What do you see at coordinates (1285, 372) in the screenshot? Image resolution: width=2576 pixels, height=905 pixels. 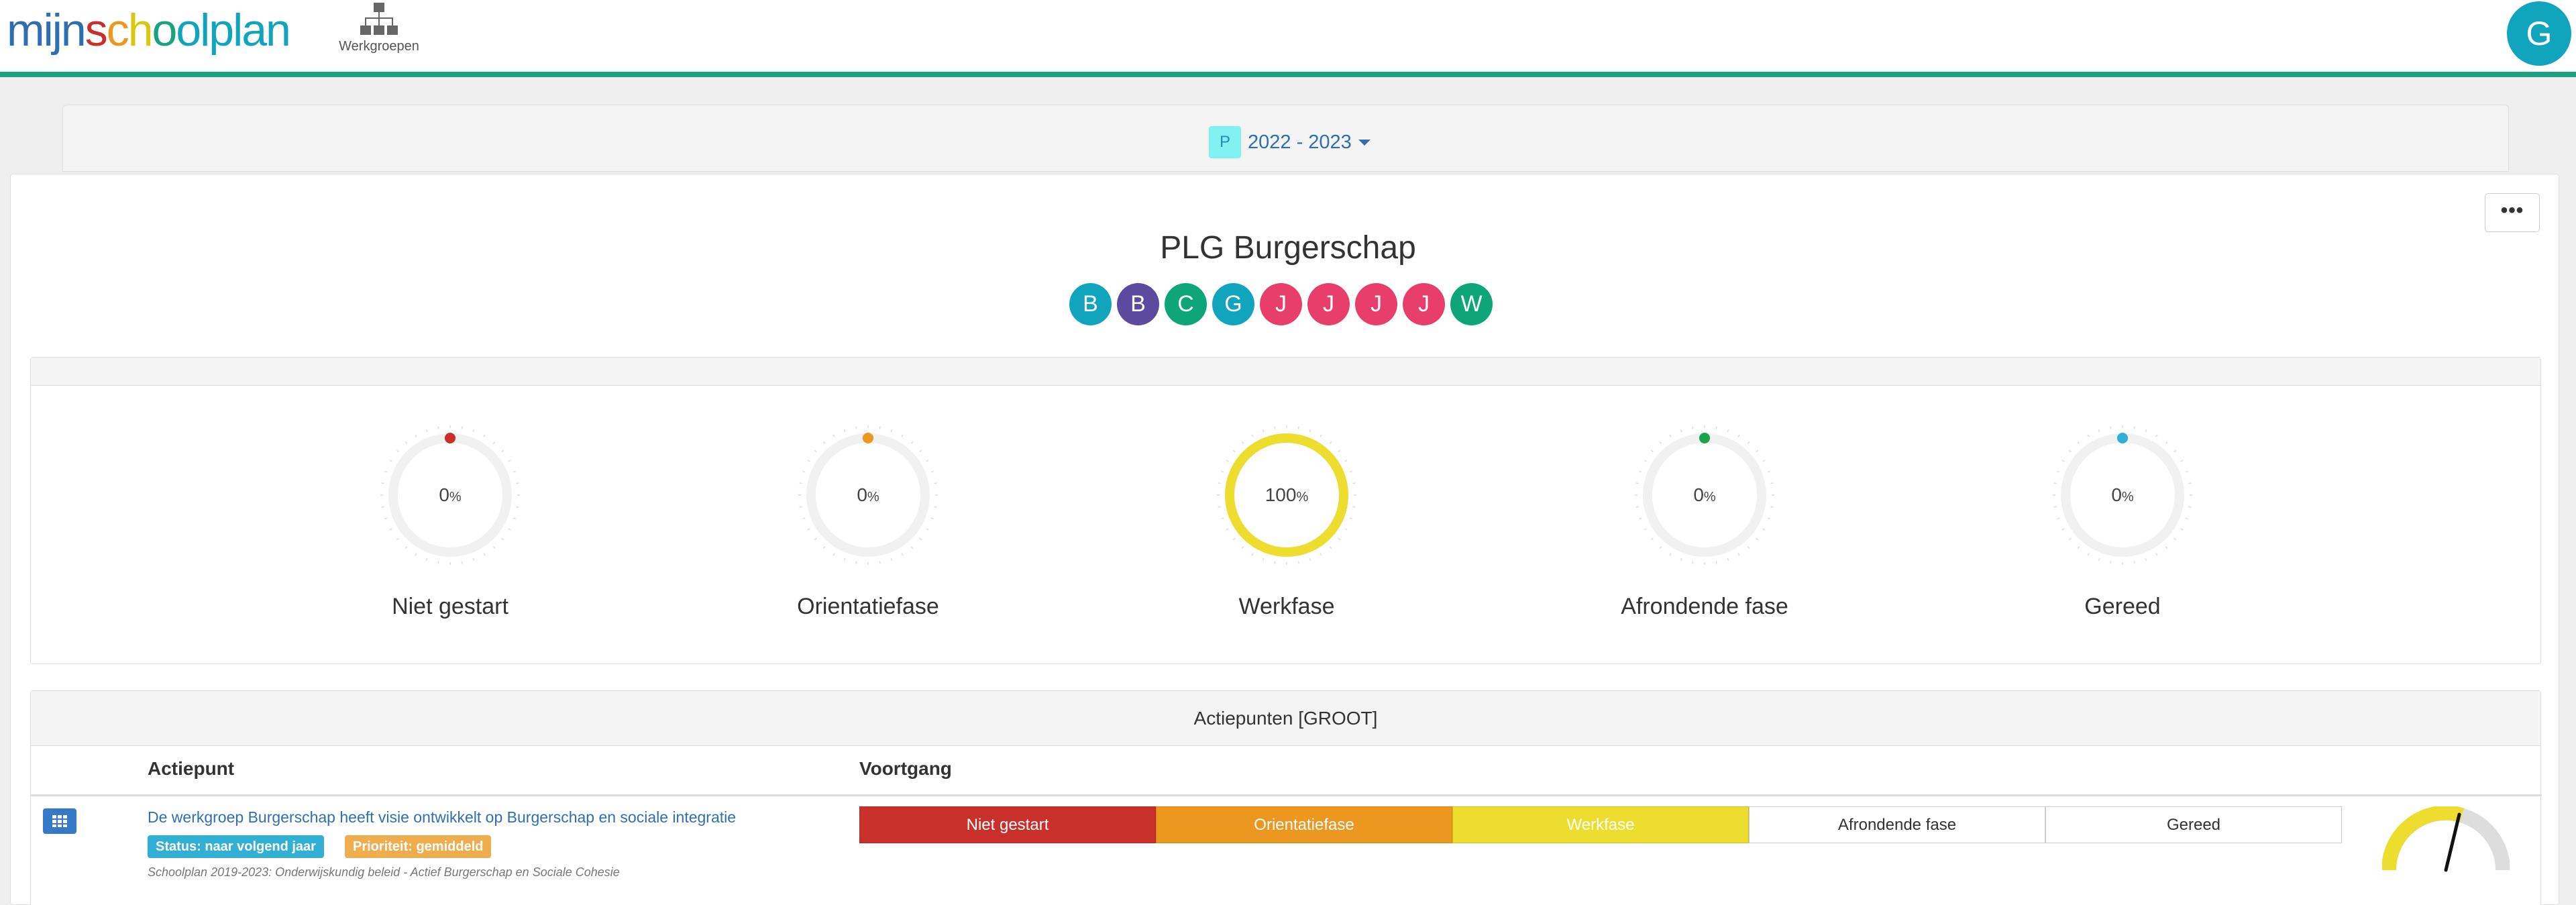 I see `phases-panel-header` at bounding box center [1285, 372].